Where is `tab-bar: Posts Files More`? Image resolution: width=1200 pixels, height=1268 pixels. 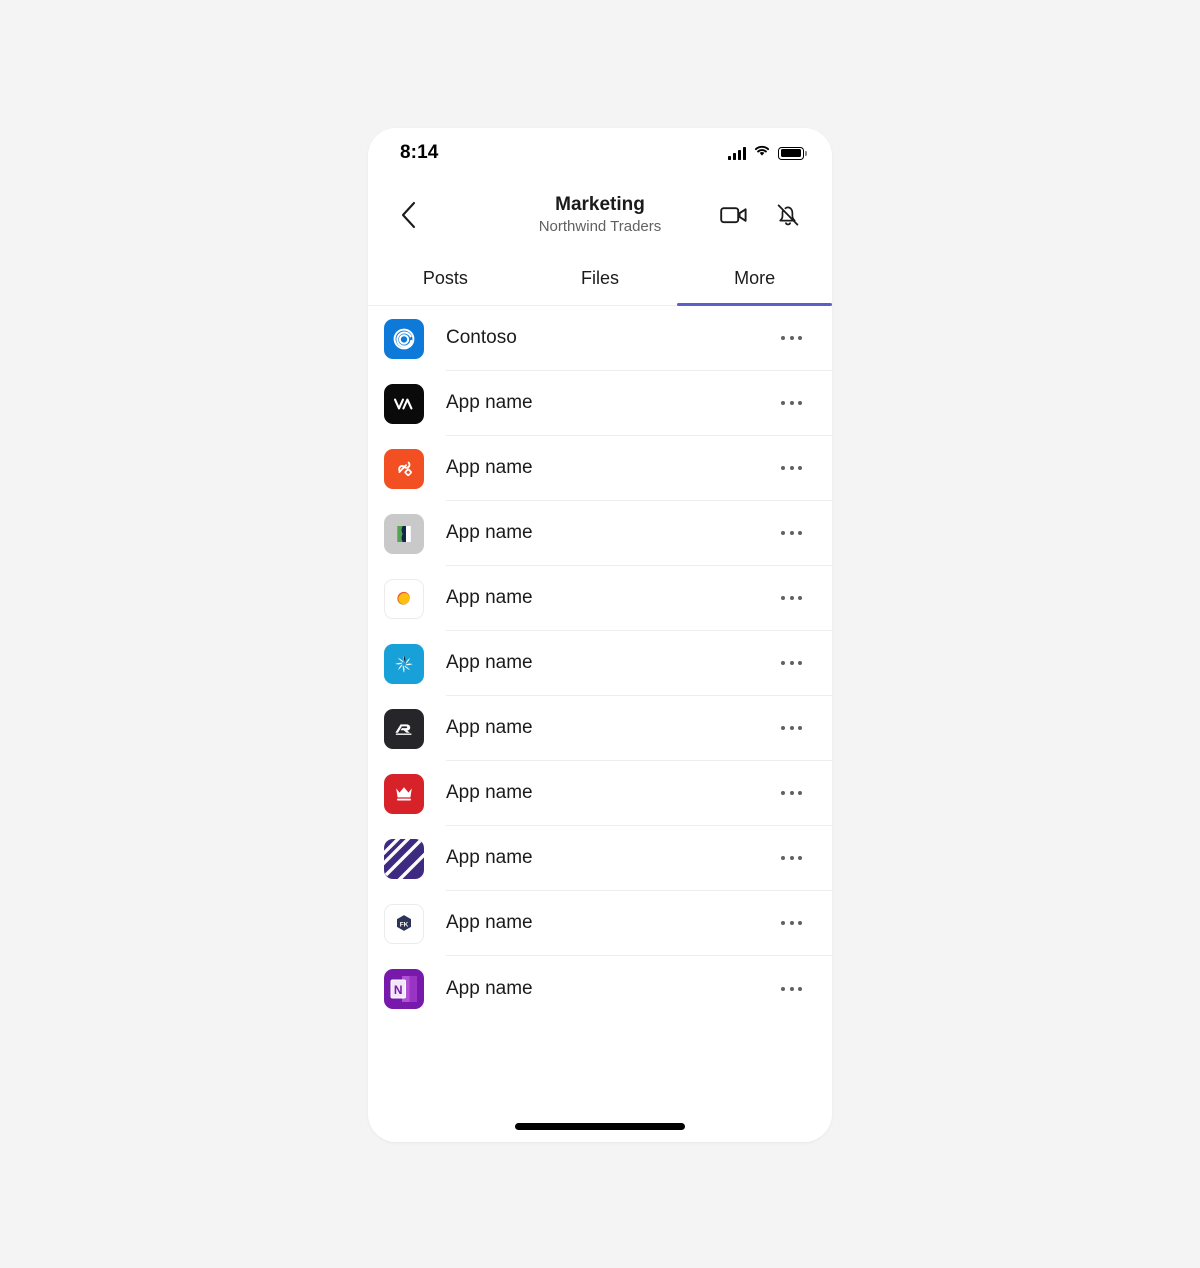
tab-bar: Posts Files More is located at coordinates (600, 279).